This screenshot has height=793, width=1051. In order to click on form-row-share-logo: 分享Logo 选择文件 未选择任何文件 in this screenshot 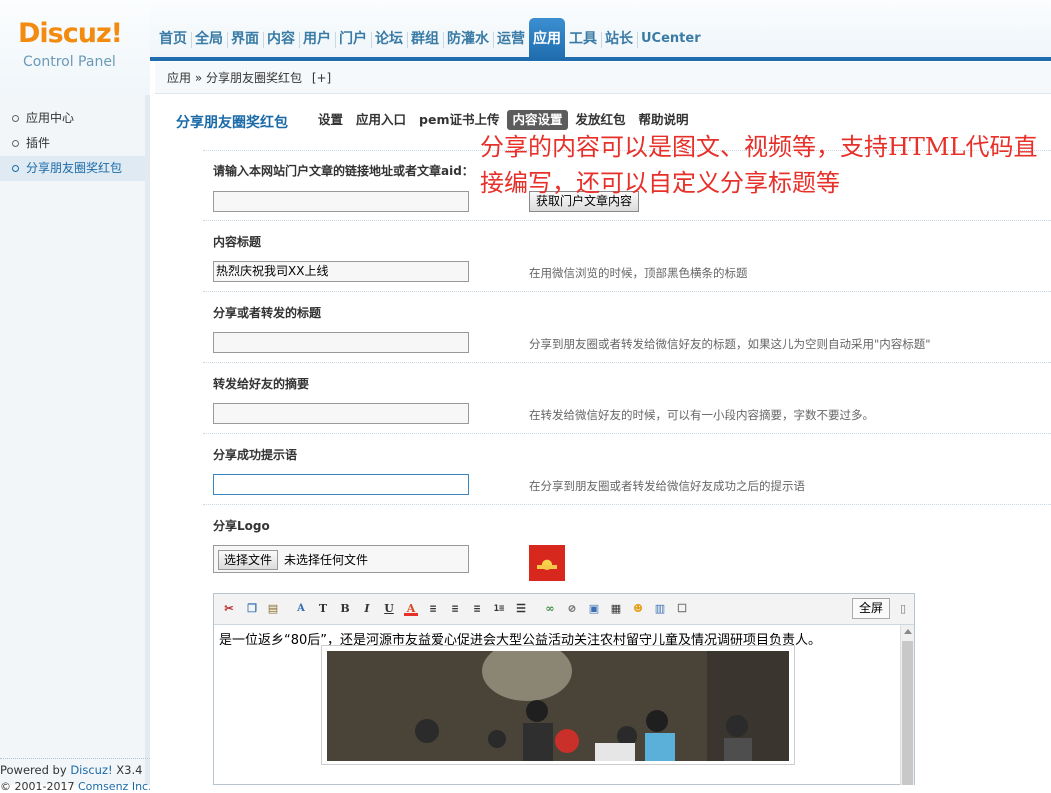, I will do `click(627, 546)`.